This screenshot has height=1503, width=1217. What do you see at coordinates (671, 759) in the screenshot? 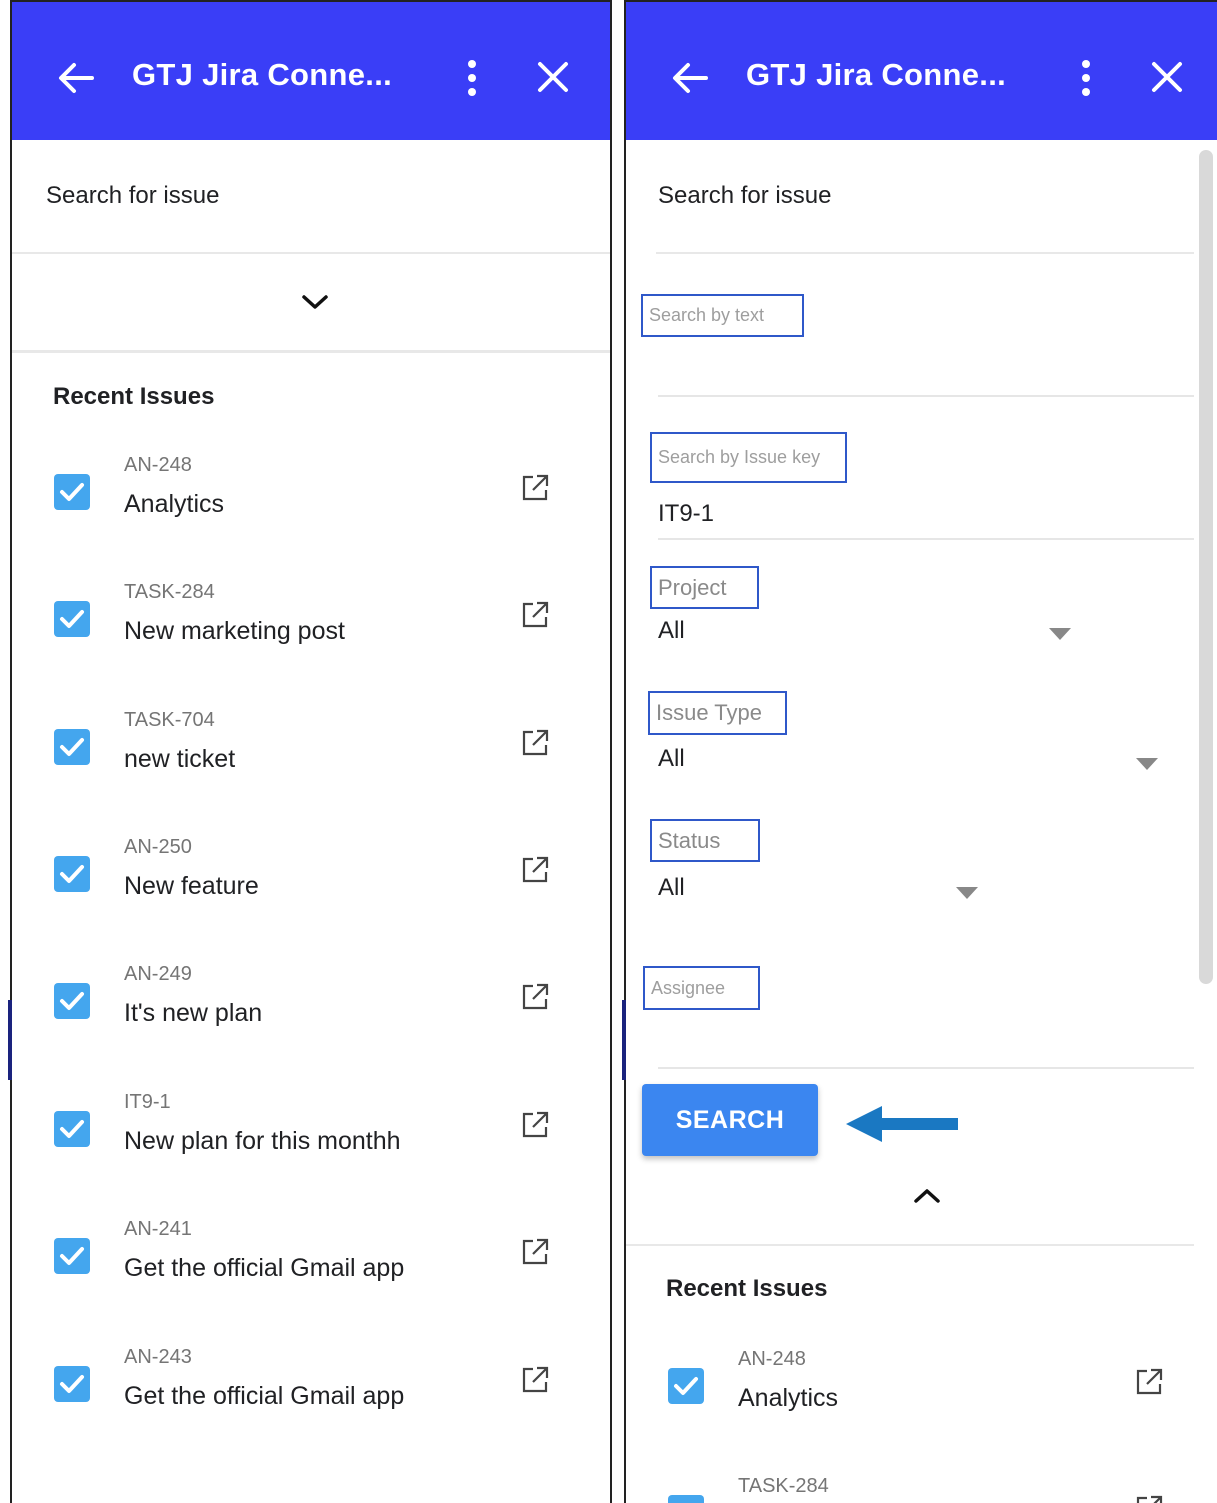
I see `issue-type-select: All` at bounding box center [671, 759].